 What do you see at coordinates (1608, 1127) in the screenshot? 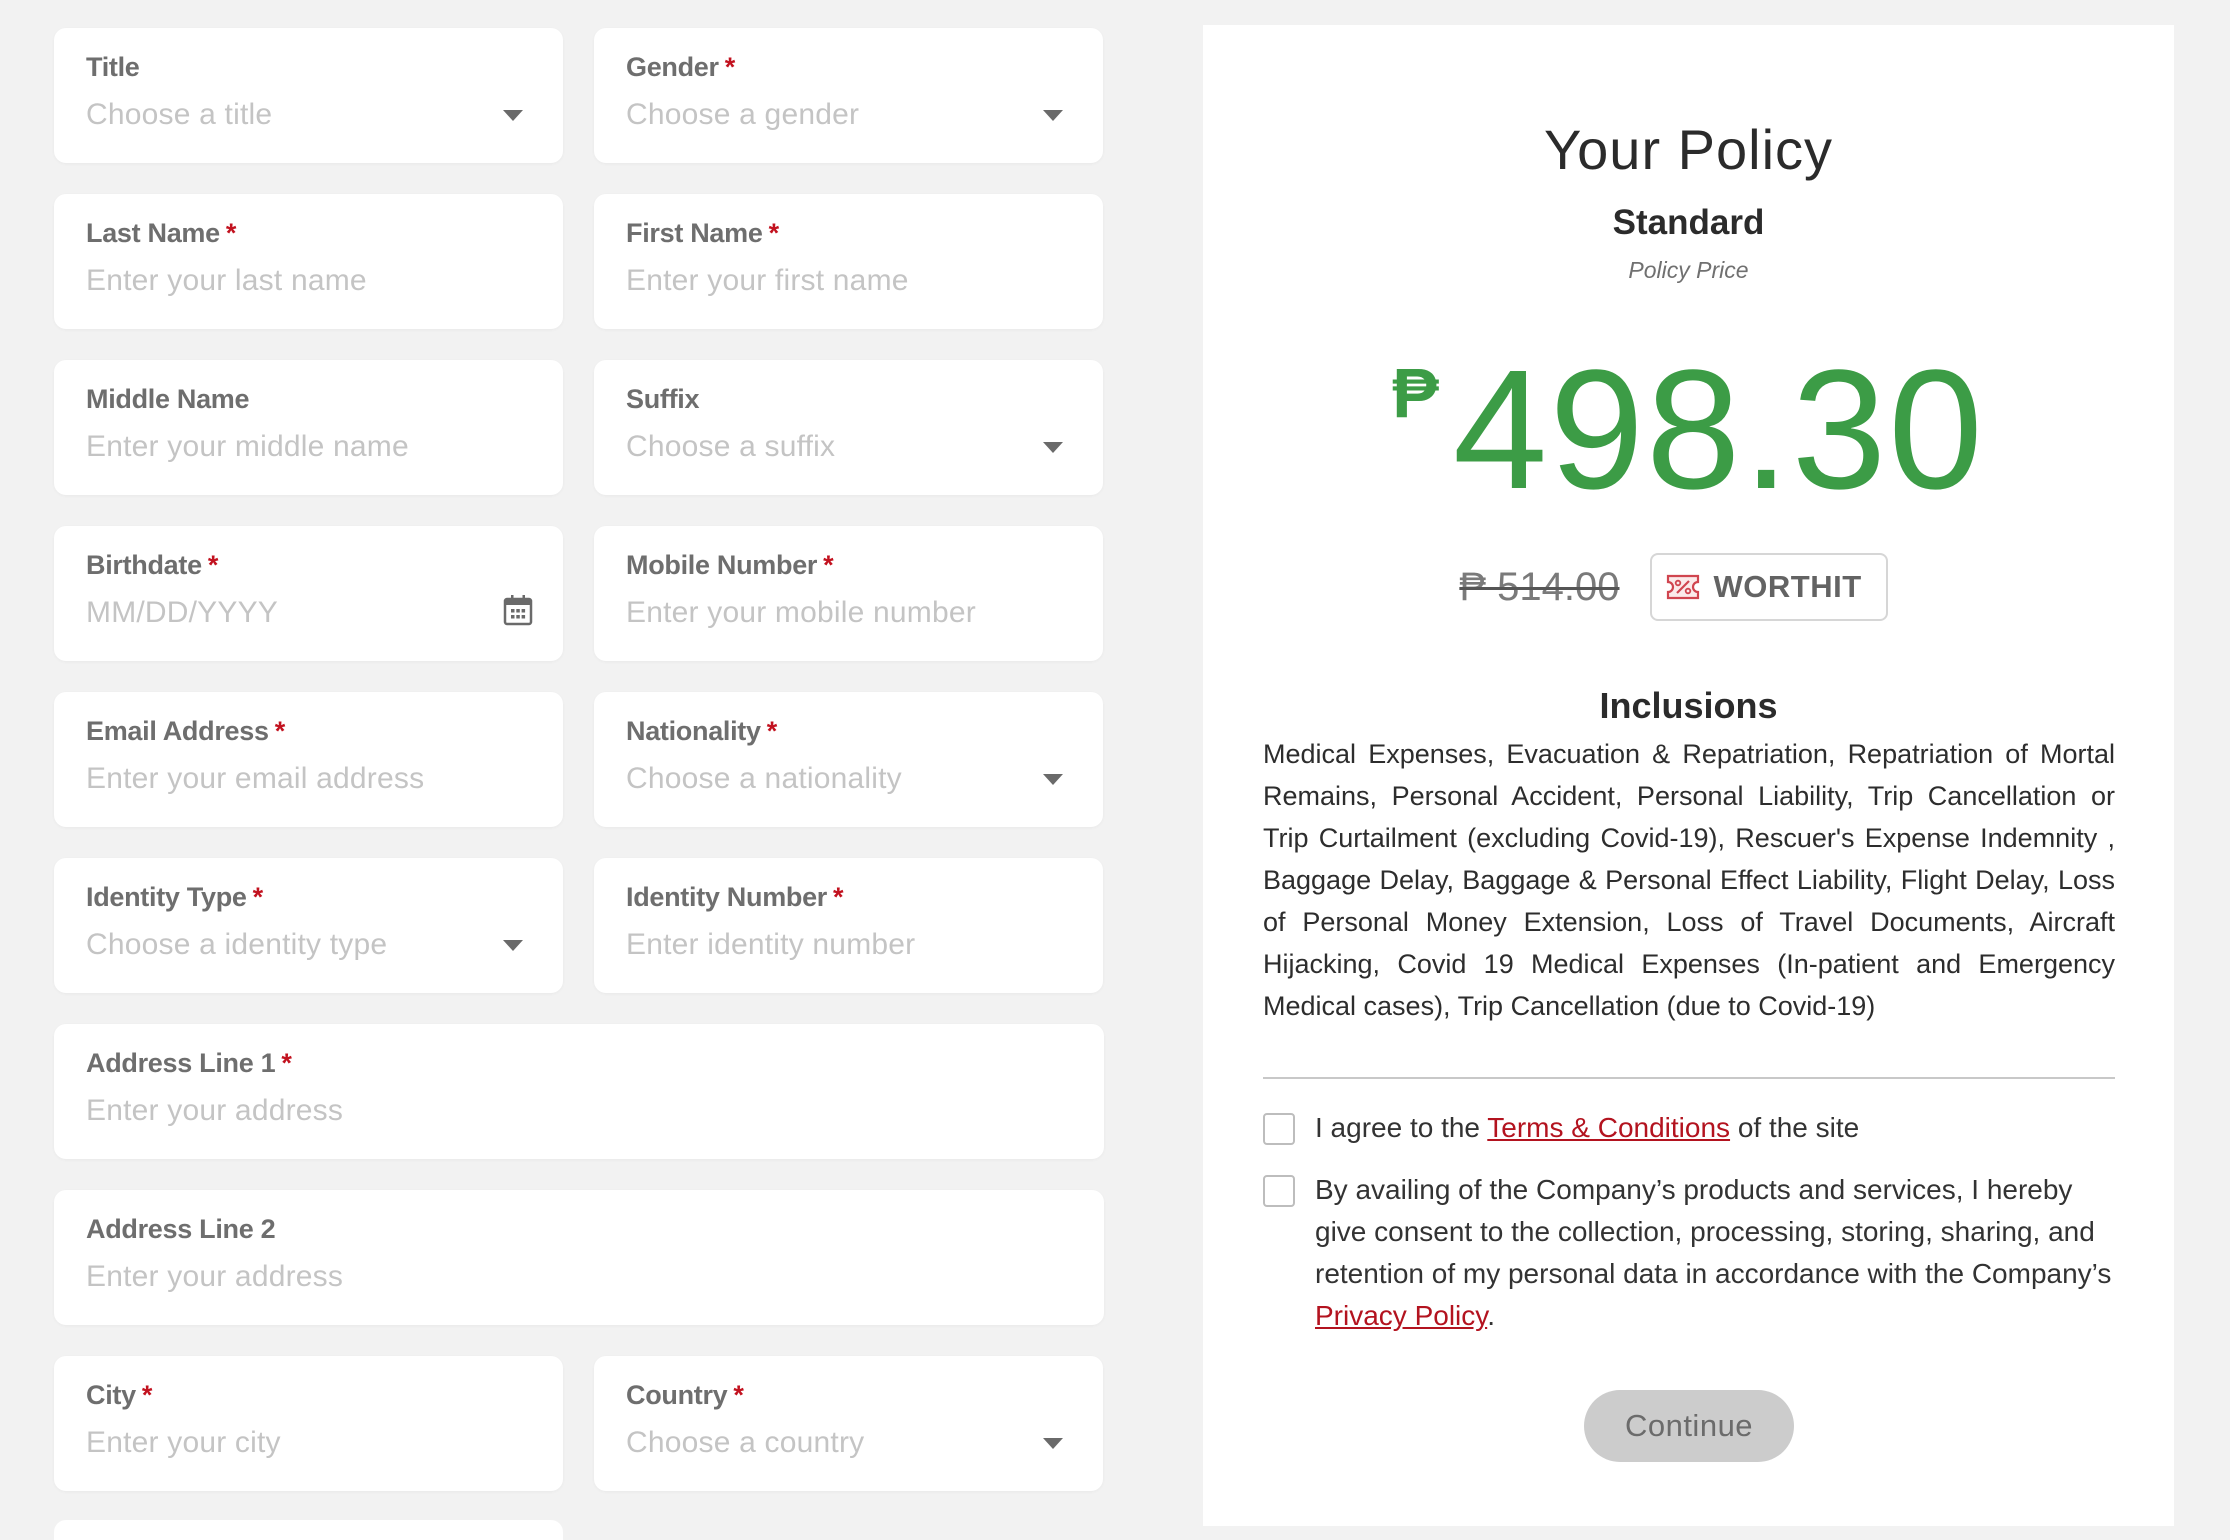
I see `terms-link: Terms & Conditions` at bounding box center [1608, 1127].